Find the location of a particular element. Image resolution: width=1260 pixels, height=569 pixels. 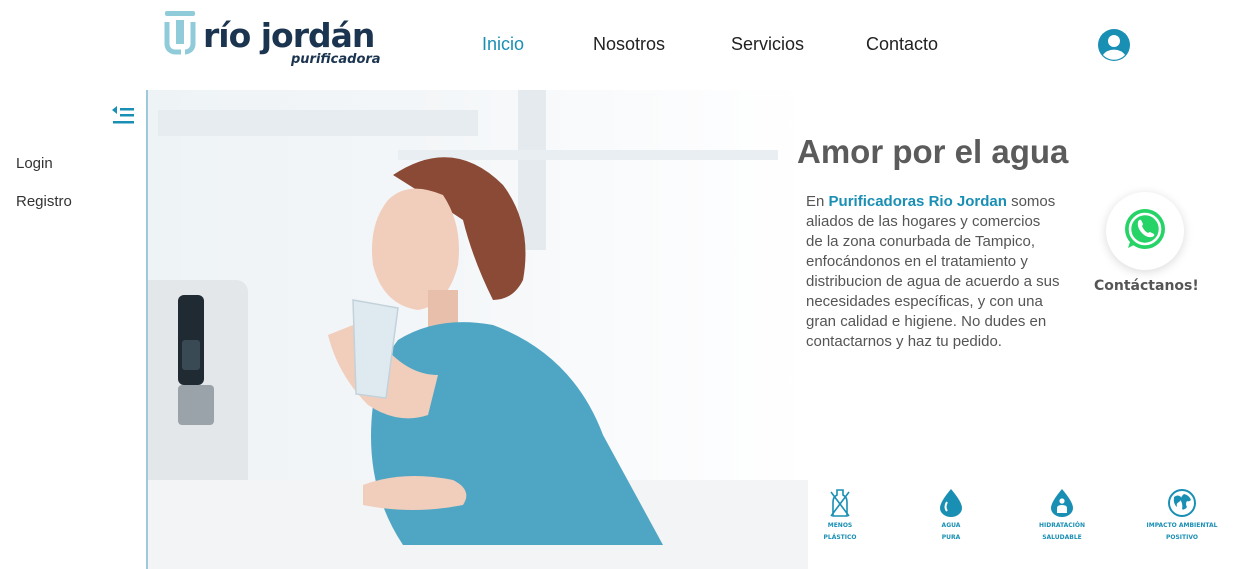

collapse-menu-icon is located at coordinates (123, 115).